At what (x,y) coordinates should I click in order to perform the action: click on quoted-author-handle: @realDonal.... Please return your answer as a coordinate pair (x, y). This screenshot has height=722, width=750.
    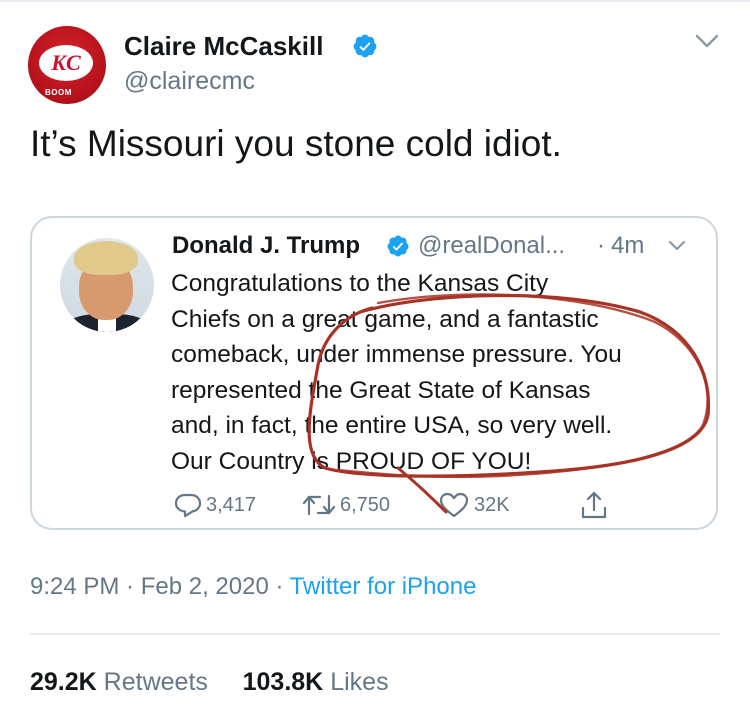
    Looking at the image, I should click on (491, 246).